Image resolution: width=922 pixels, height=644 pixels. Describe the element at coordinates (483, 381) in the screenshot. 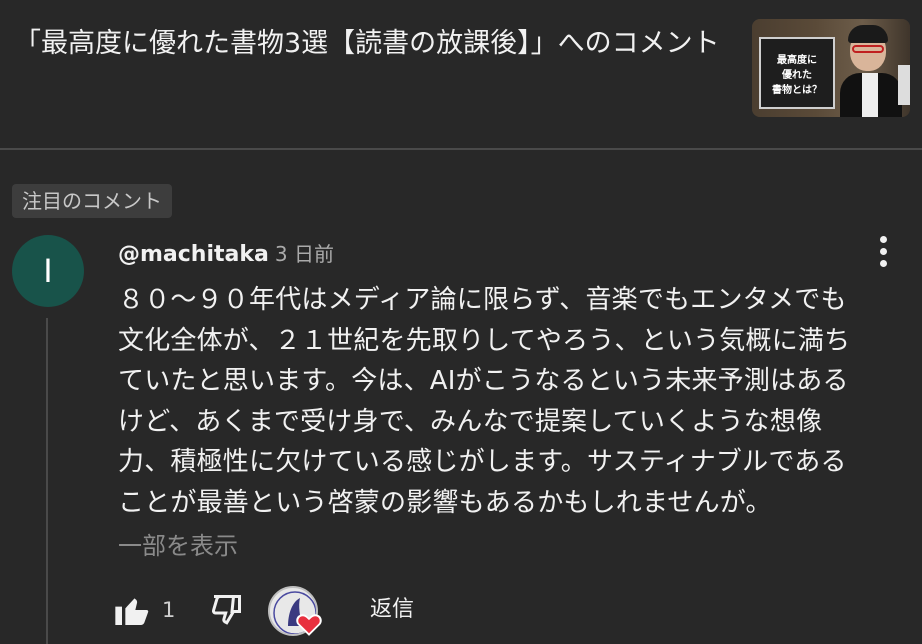

I see `comment-line: ていたと思います。今は、AIがこうなるという未来予測はある` at that location.